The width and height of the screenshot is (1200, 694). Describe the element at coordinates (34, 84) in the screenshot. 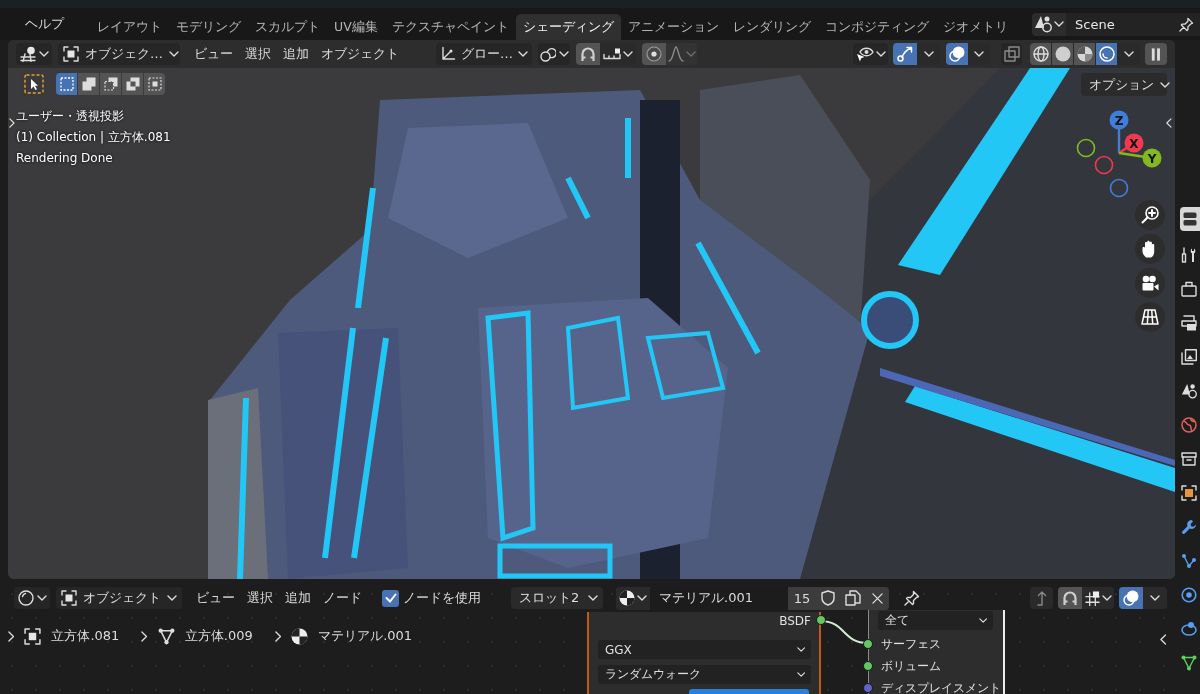

I see `select-tool-button` at that location.